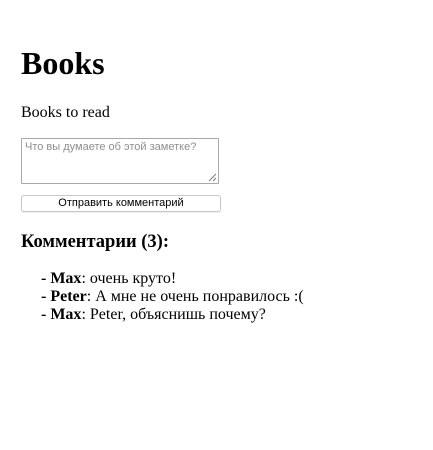 The width and height of the screenshot is (433, 450). Describe the element at coordinates (133, 278) in the screenshot. I see `comment-text: очень круто!` at that location.